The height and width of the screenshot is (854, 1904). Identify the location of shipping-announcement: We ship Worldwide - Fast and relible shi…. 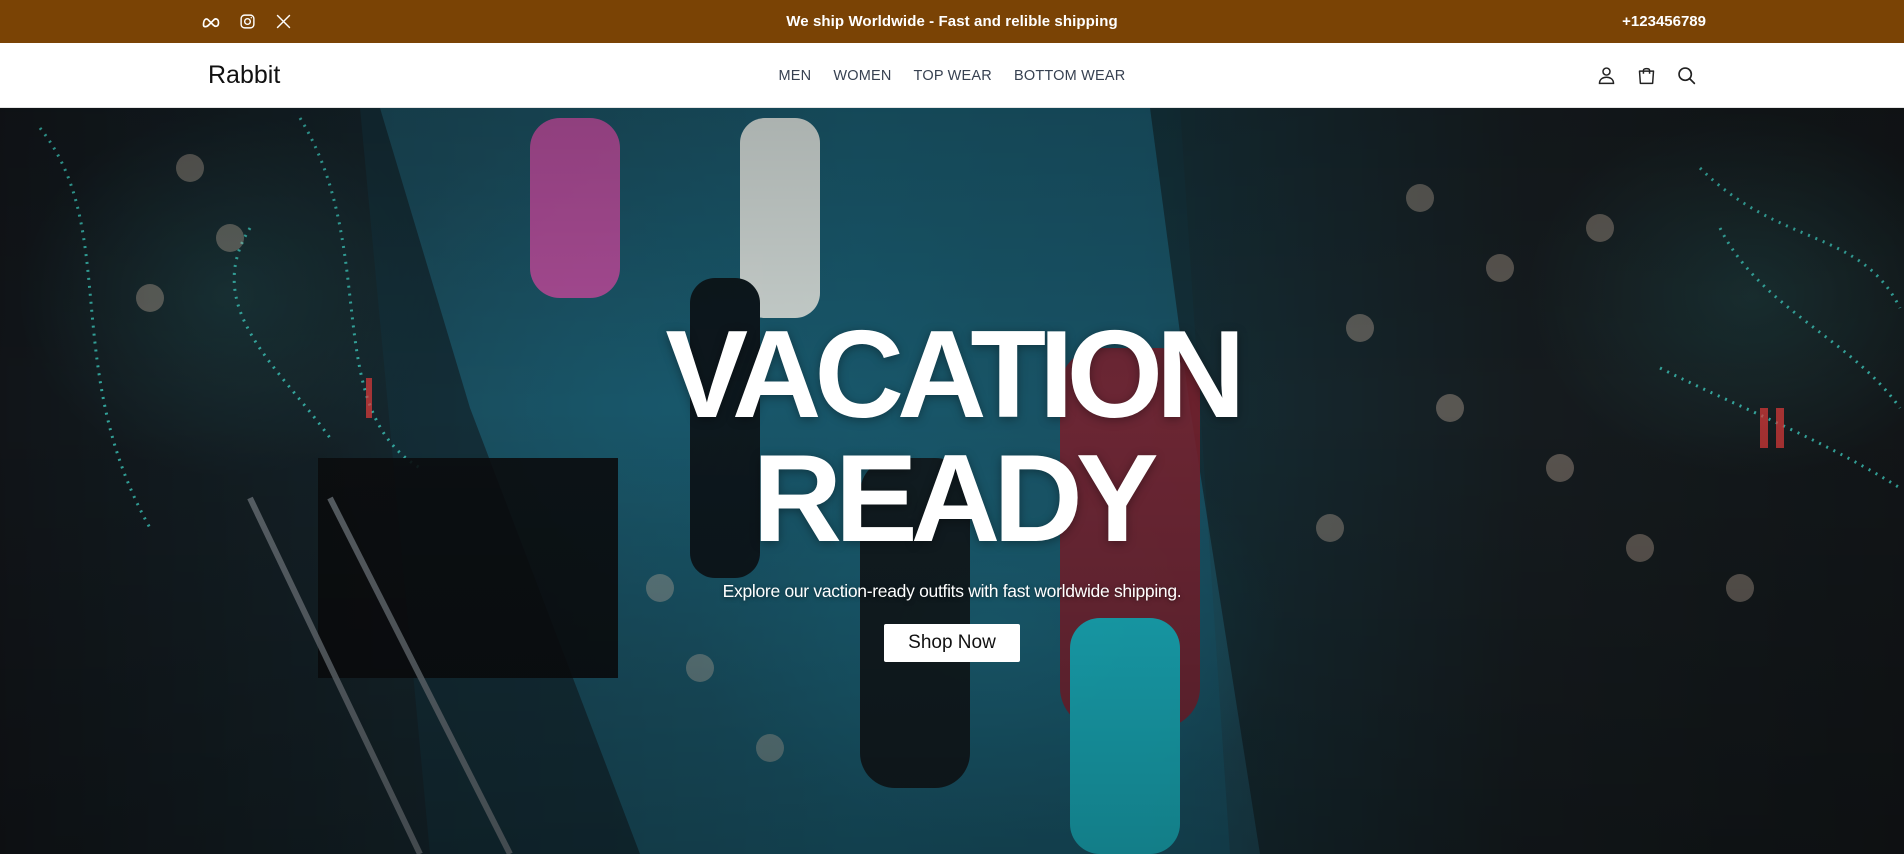
(952, 21).